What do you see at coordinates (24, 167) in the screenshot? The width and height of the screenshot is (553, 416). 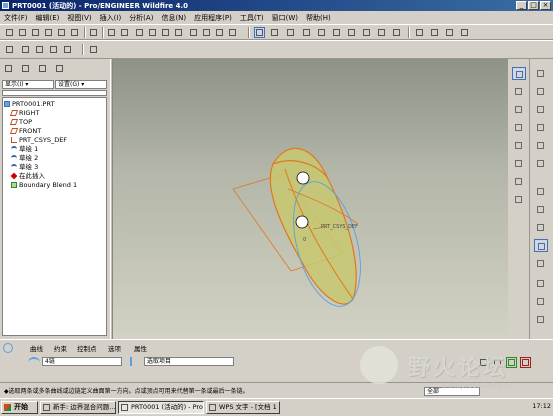 I see `tree-item: 草绘 3` at bounding box center [24, 167].